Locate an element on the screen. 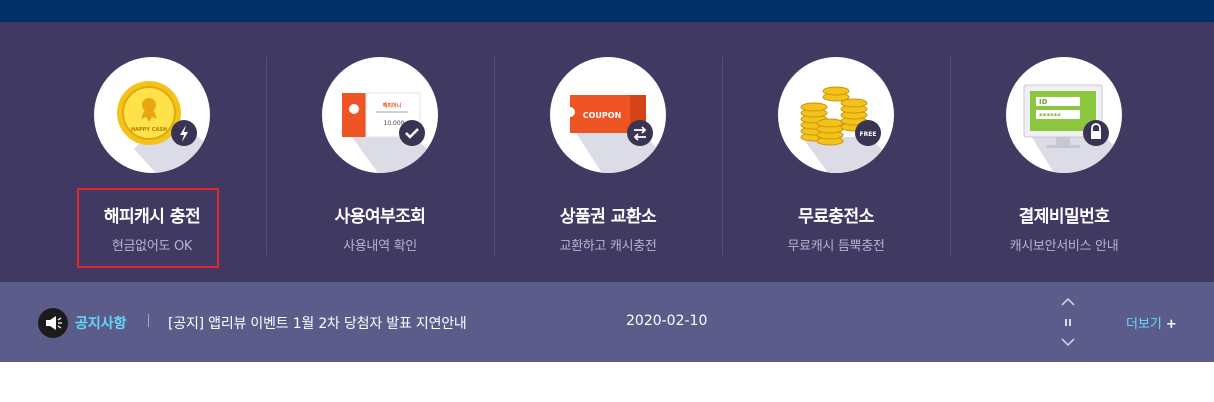 The height and width of the screenshot is (402, 1214). top-navigation-bar is located at coordinates (607, 11).